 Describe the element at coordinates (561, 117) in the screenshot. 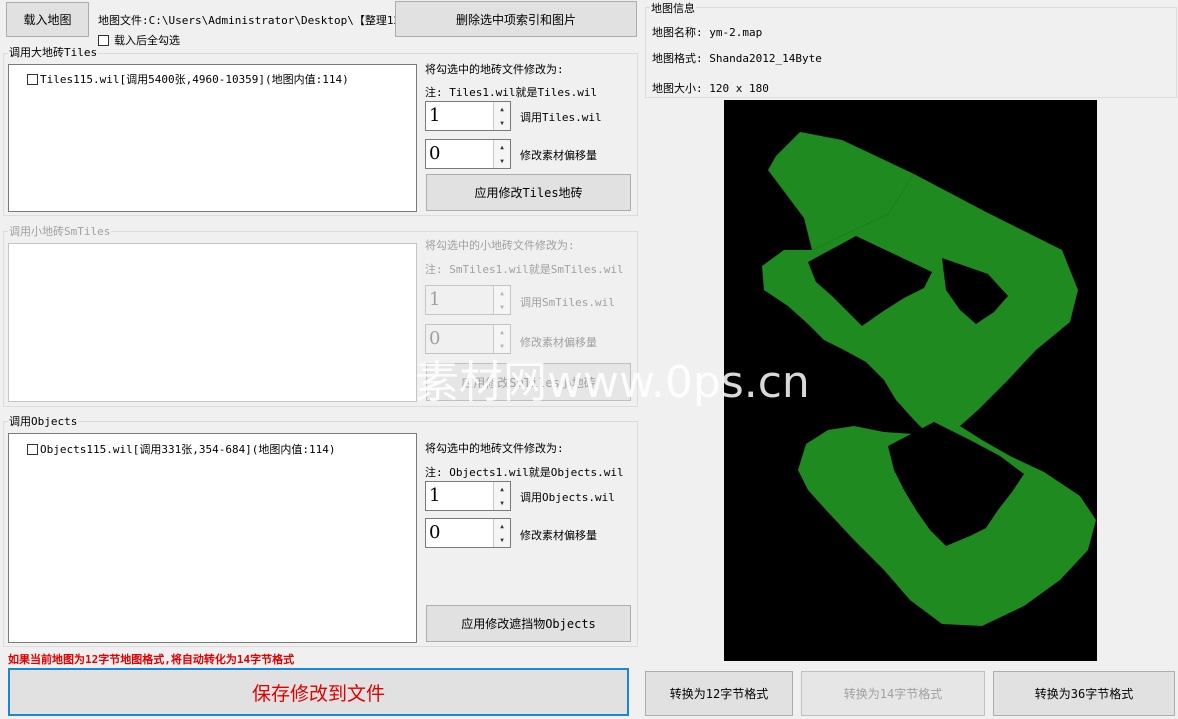

I see `tiles-file-label: 调用Tiles.wil` at that location.